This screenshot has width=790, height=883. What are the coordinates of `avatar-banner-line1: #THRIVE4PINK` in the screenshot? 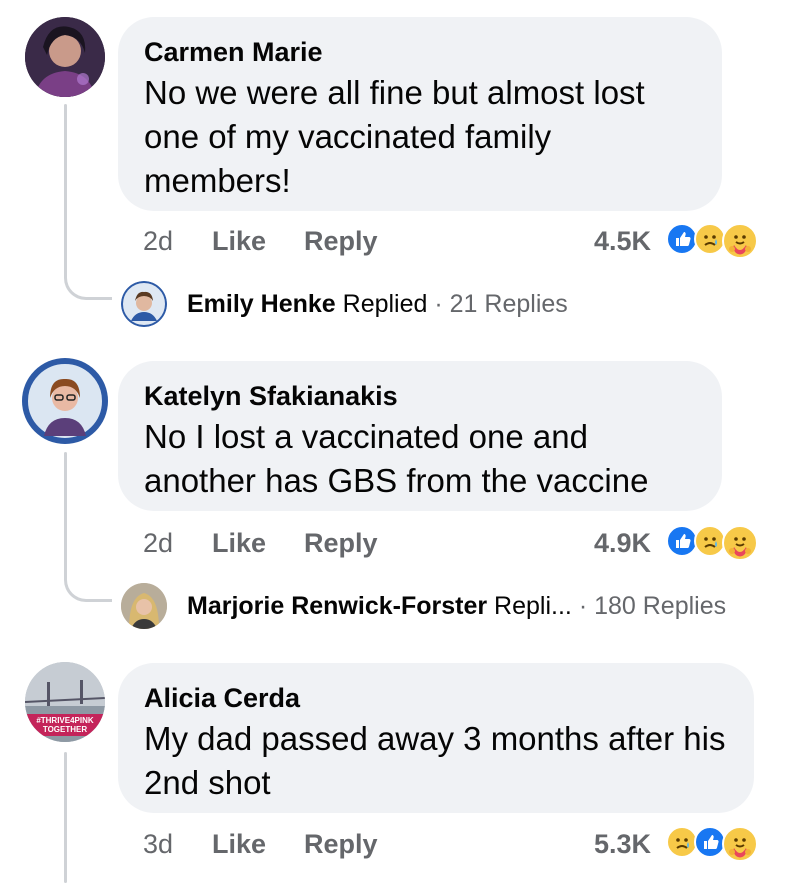 It's located at (65, 720).